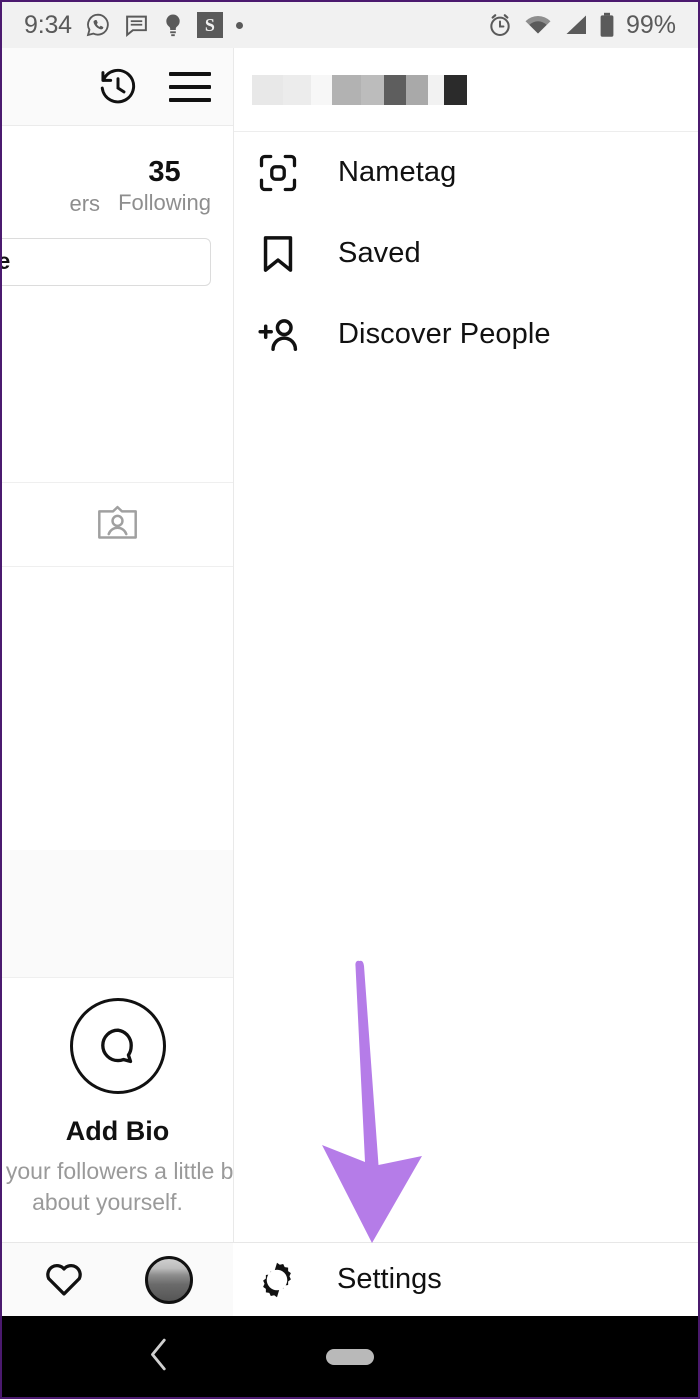 The height and width of the screenshot is (1399, 700). I want to click on username-header, so click(466, 90).